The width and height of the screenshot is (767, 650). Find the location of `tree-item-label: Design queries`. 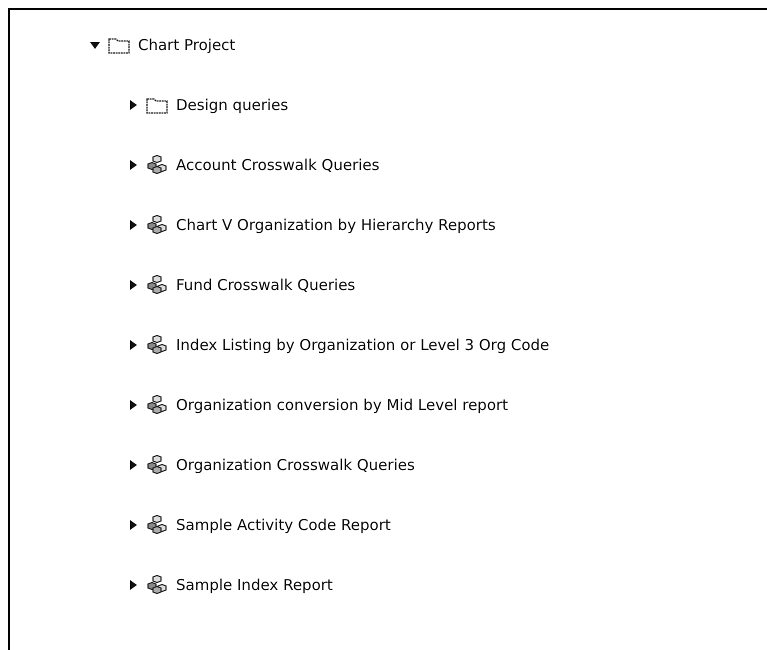

tree-item-label: Design queries is located at coordinates (232, 105).